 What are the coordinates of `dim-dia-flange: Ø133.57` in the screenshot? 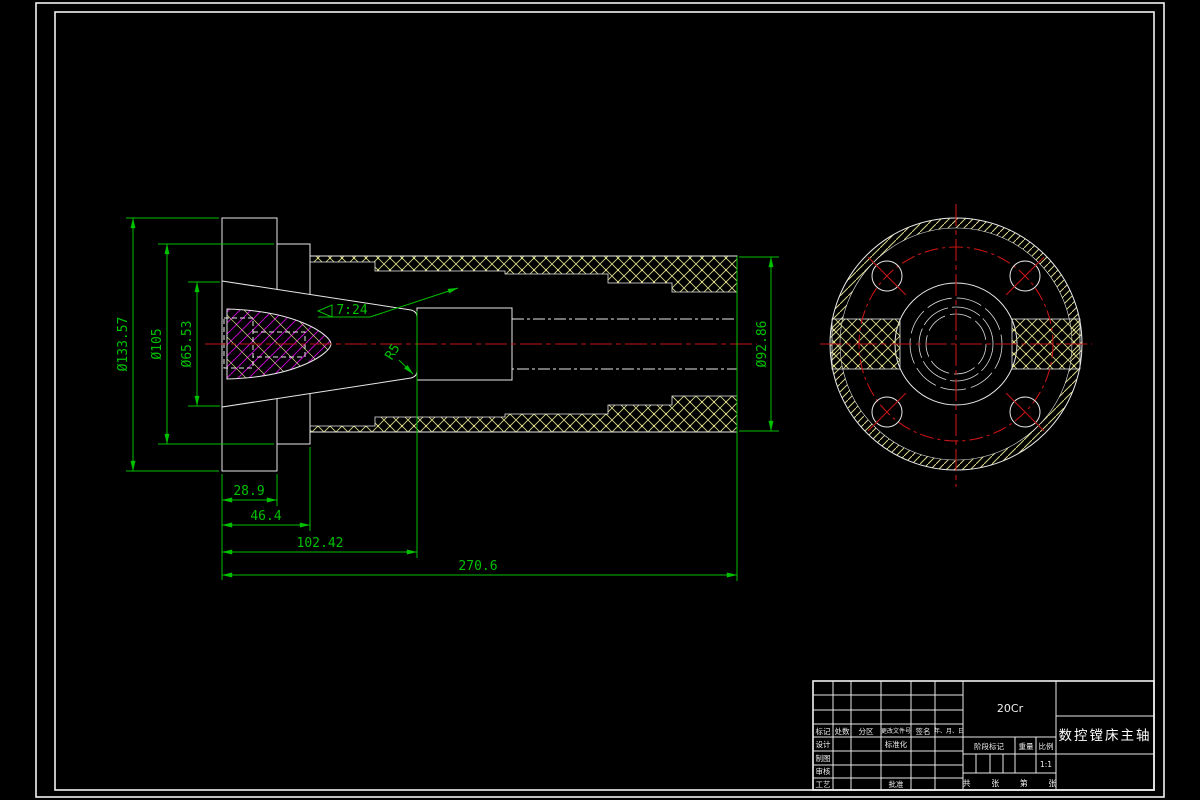 It's located at (123, 344).